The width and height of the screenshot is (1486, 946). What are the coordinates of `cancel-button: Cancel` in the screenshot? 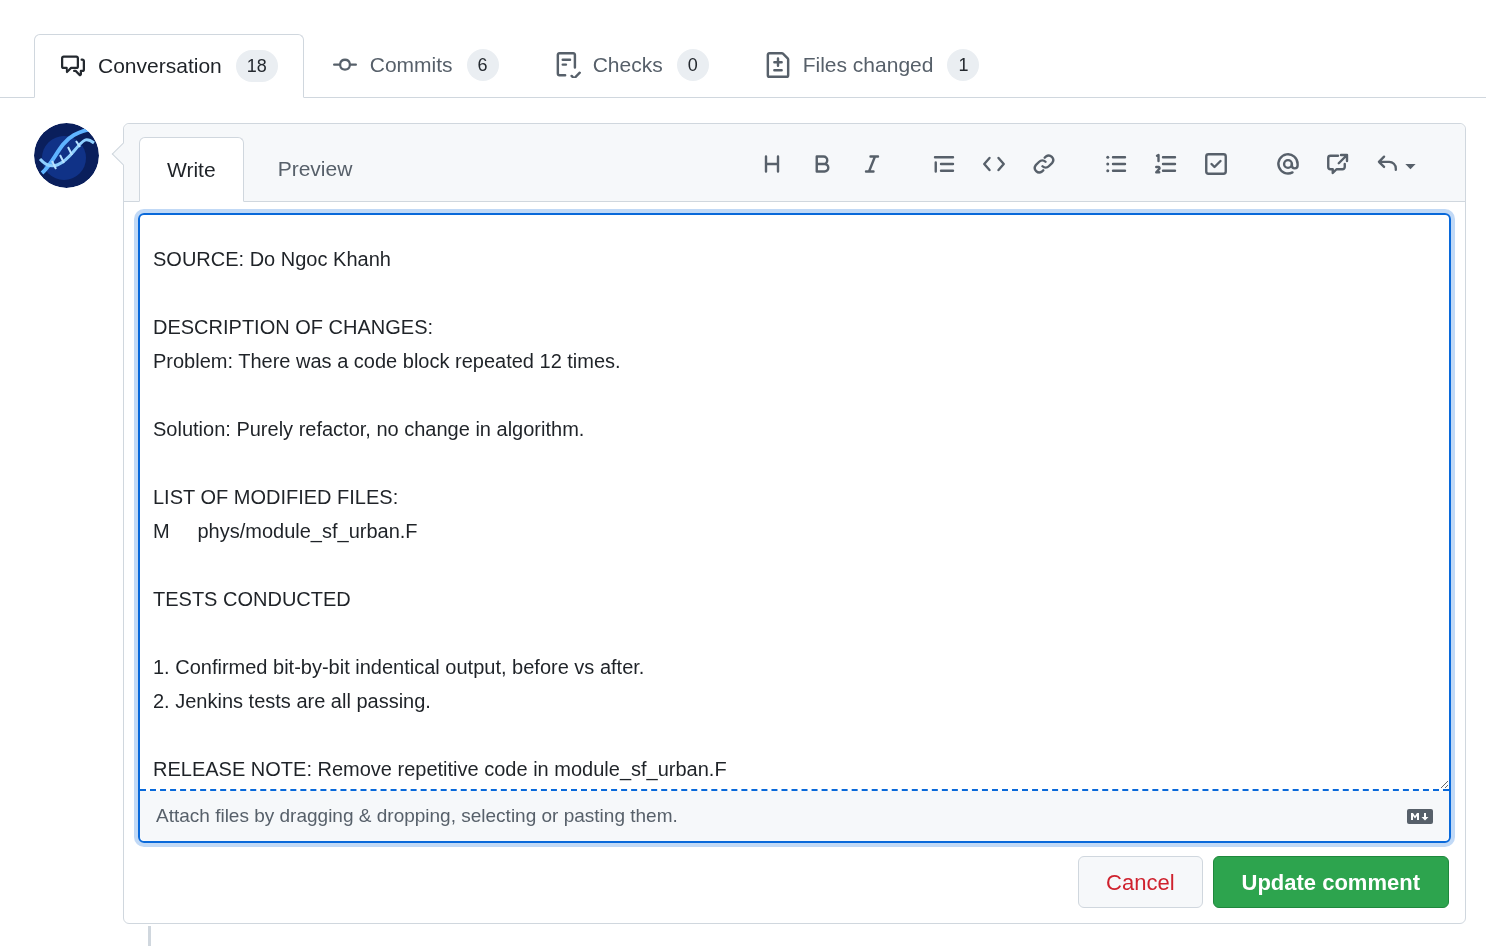 It's located at (1140, 882).